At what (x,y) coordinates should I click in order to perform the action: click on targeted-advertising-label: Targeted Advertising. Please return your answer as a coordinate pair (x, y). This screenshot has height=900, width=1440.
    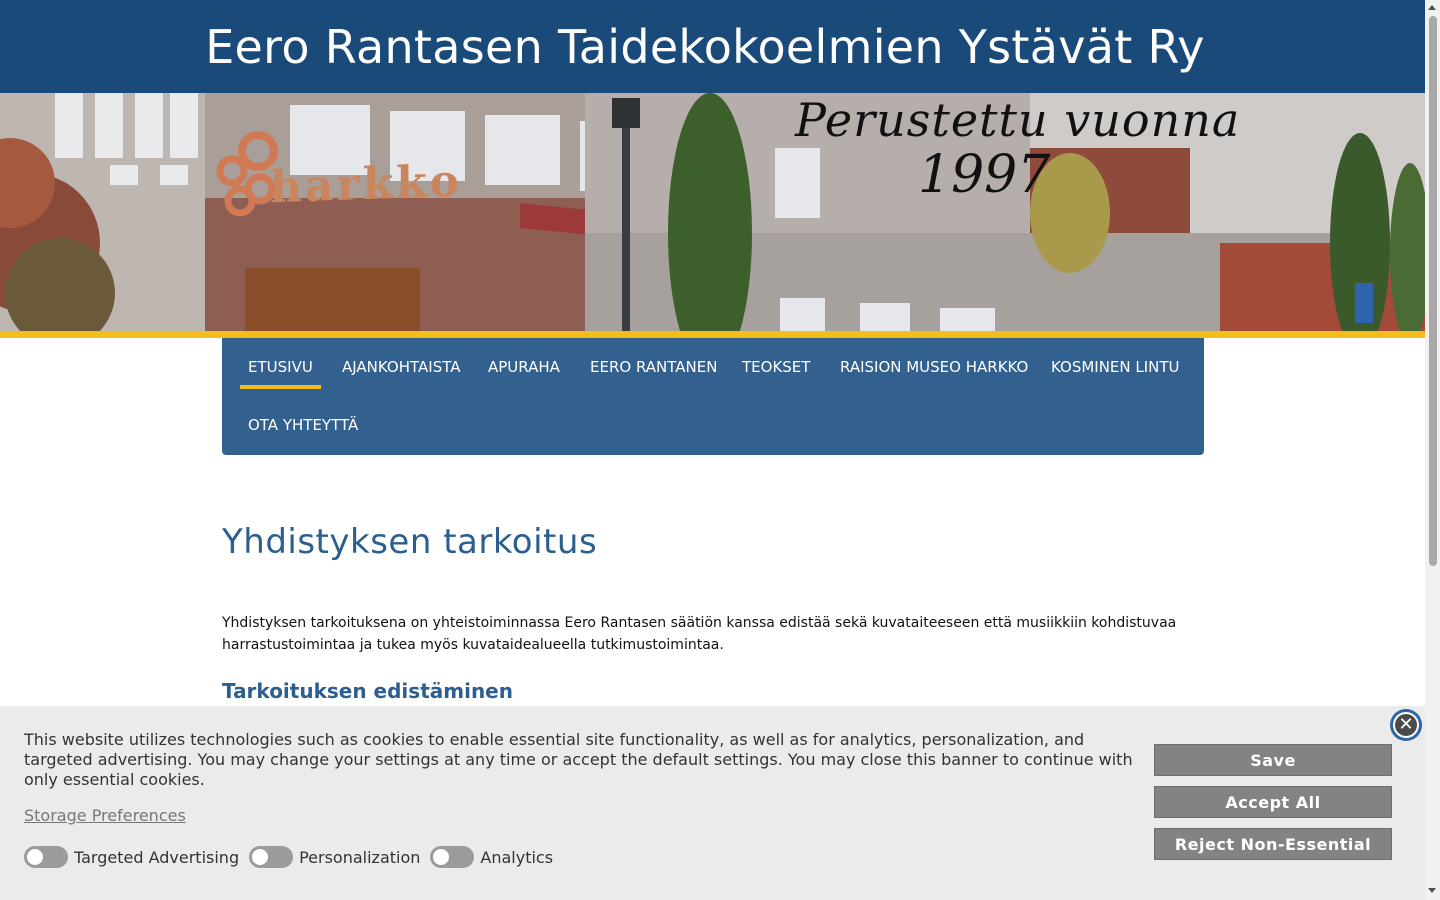
    Looking at the image, I should click on (157, 857).